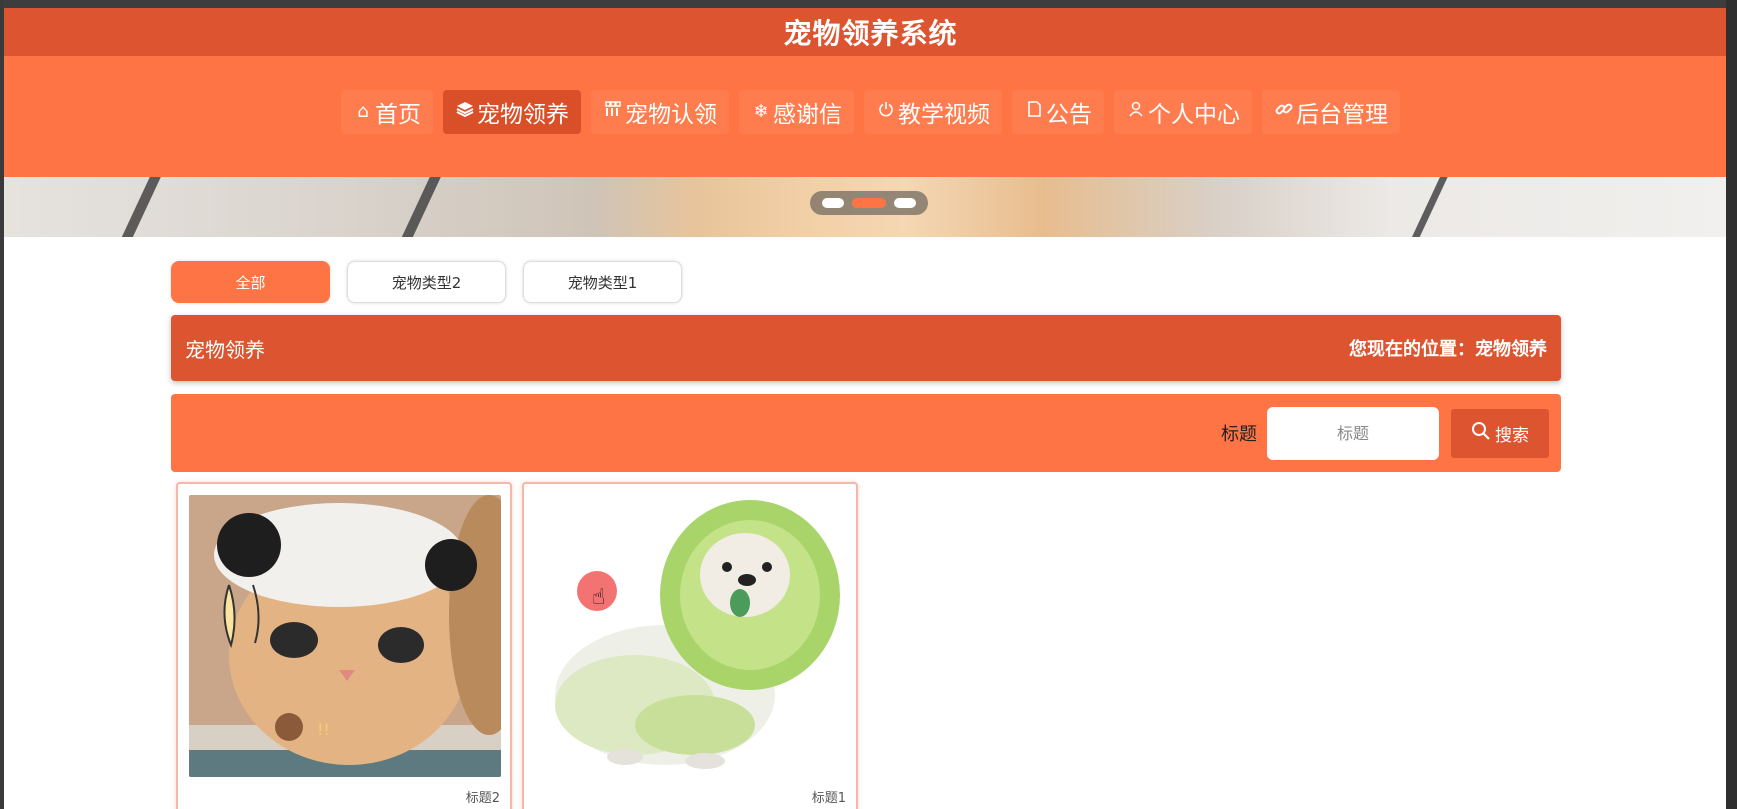 Image resolution: width=1737 pixels, height=809 pixels. What do you see at coordinates (1342, 114) in the screenshot?
I see `nav-item-label: 后台管理` at bounding box center [1342, 114].